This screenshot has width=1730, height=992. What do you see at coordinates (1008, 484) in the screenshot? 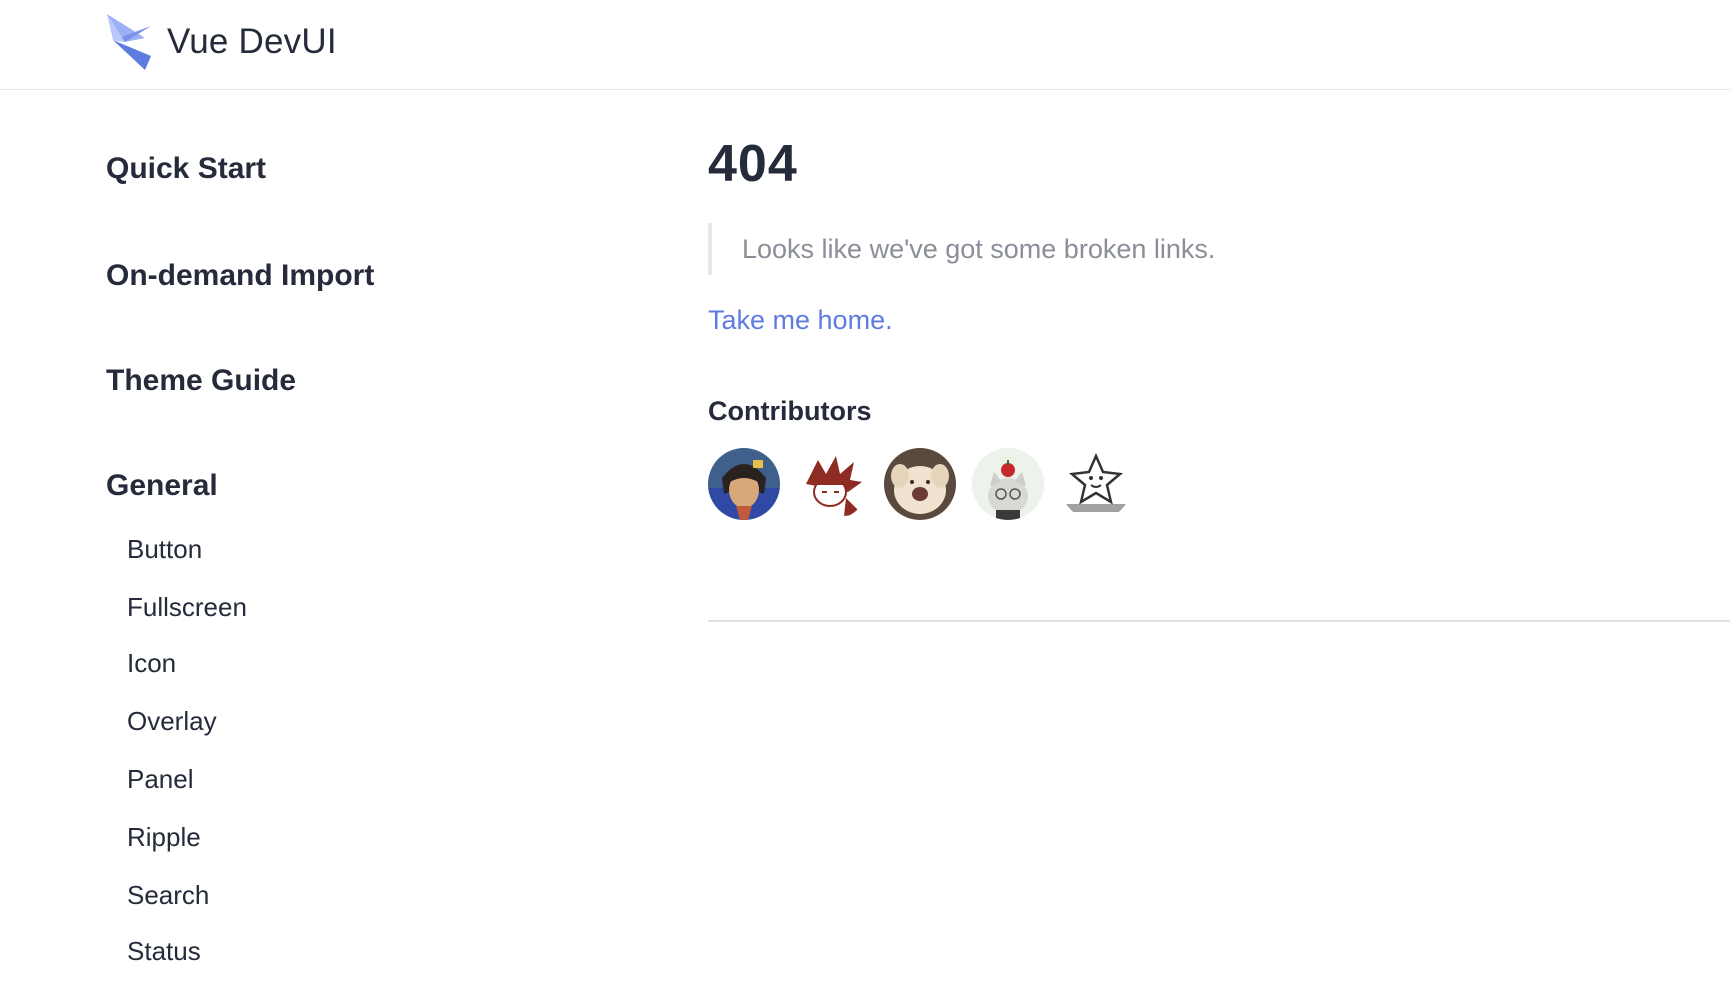
I see `cat-with-apple-avatar-icon` at bounding box center [1008, 484].